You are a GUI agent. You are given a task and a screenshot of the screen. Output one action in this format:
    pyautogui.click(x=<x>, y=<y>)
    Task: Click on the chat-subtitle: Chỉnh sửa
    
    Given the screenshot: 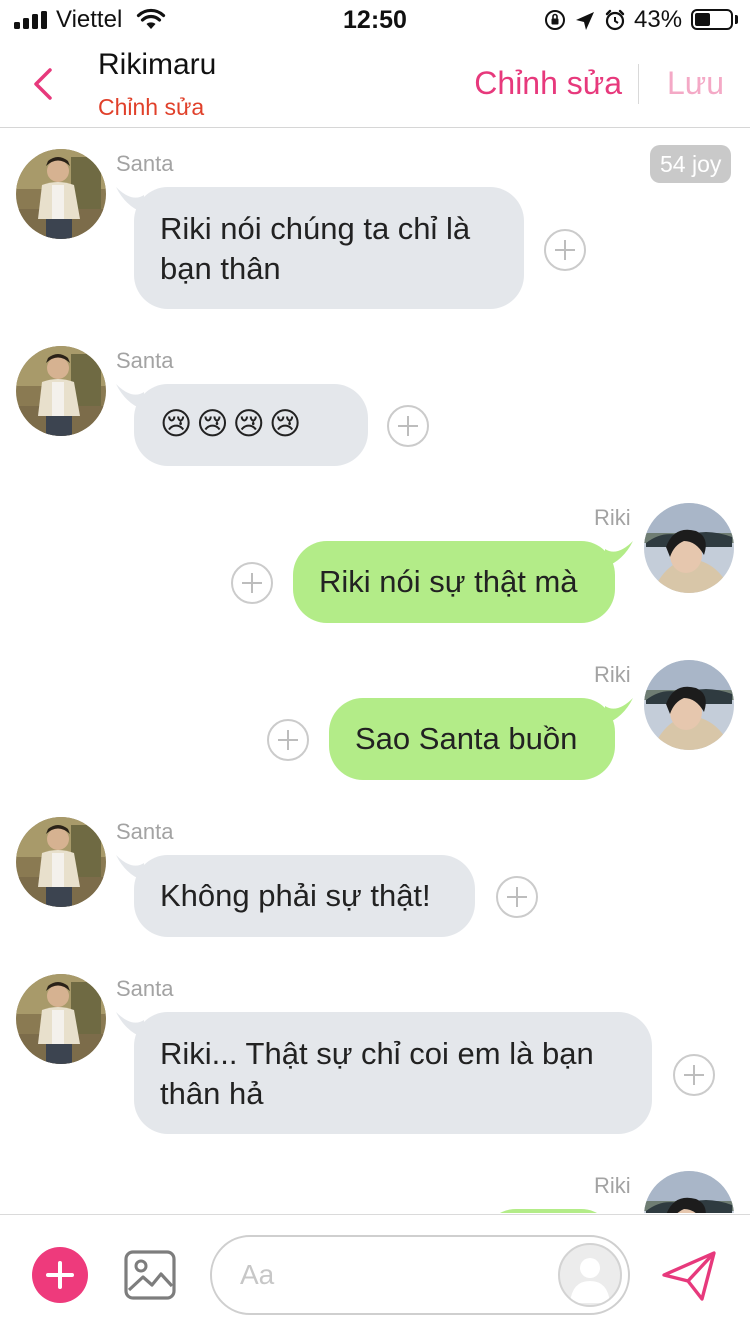 What is the action you would take?
    pyautogui.click(x=151, y=107)
    